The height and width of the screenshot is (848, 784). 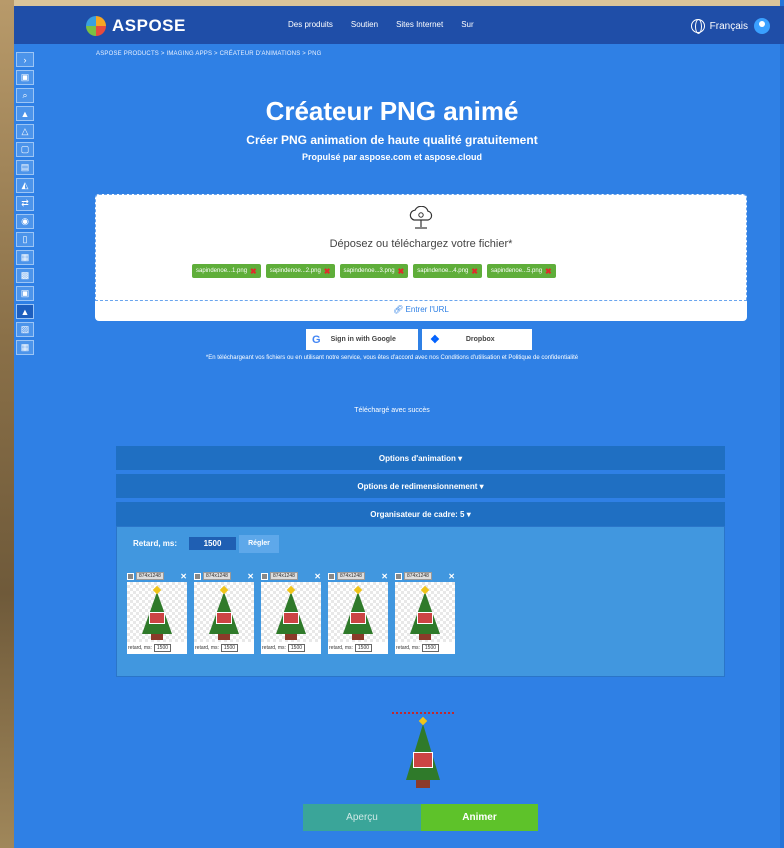 What do you see at coordinates (392, 111) in the screenshot?
I see `page-title: Créateur PNG animé` at bounding box center [392, 111].